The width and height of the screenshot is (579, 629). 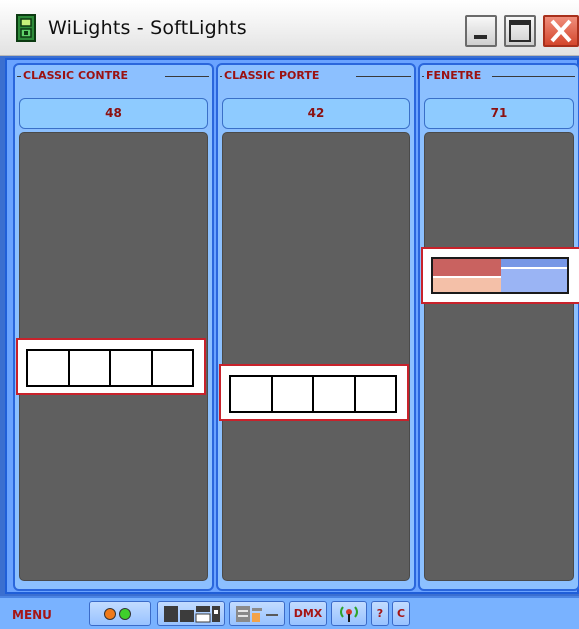 What do you see at coordinates (289, 28) in the screenshot?
I see `title-bar: WiLights - SoftLights` at bounding box center [289, 28].